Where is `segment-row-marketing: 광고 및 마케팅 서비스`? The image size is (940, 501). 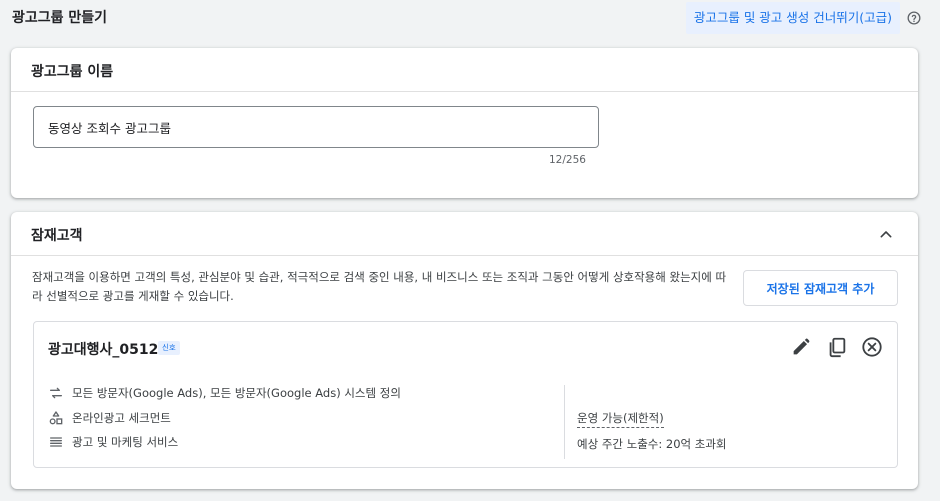
segment-row-marketing: 광고 및 마케팅 서비스 is located at coordinates (113, 442).